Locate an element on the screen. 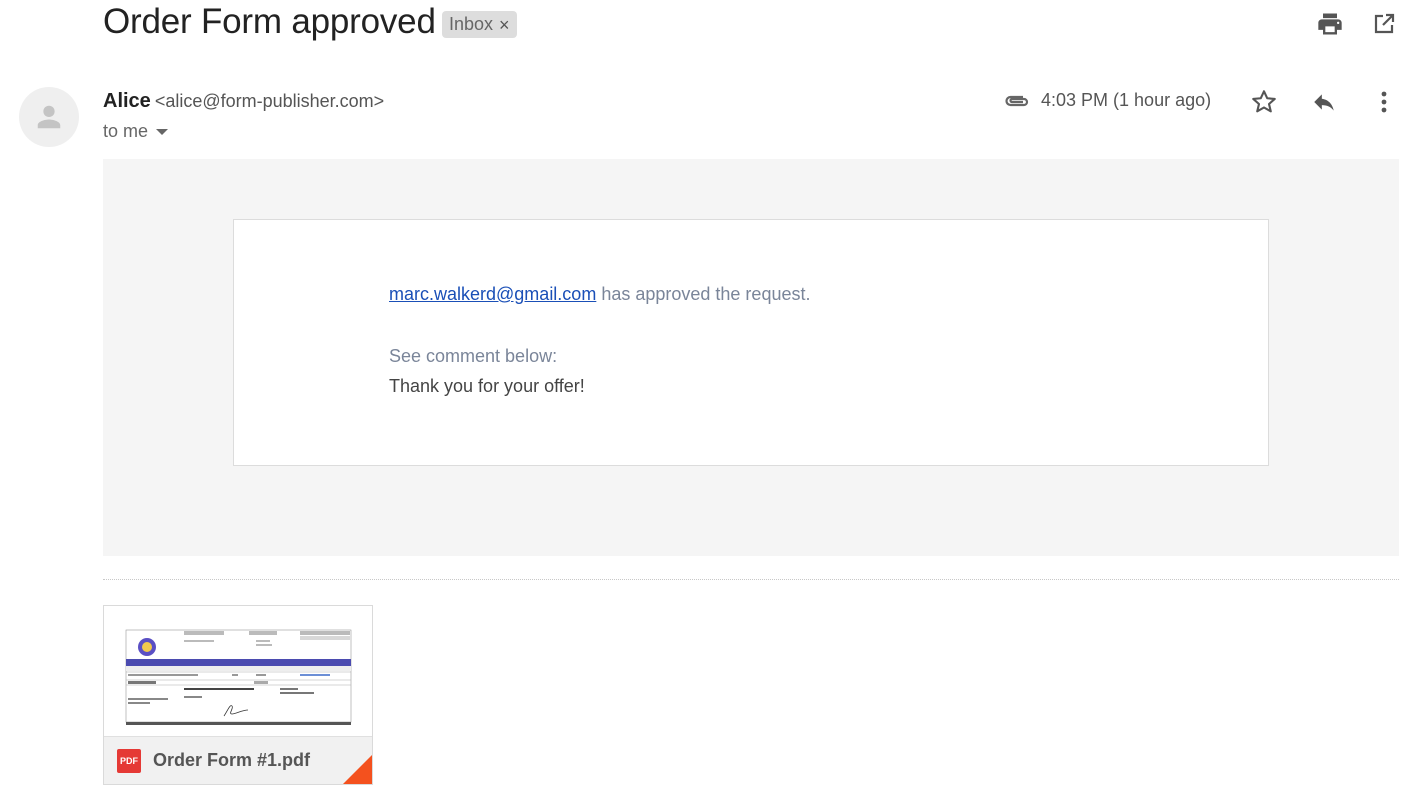 Image resolution: width=1424 pixels, height=792 pixels. attachment-thumbnail is located at coordinates (238, 671).